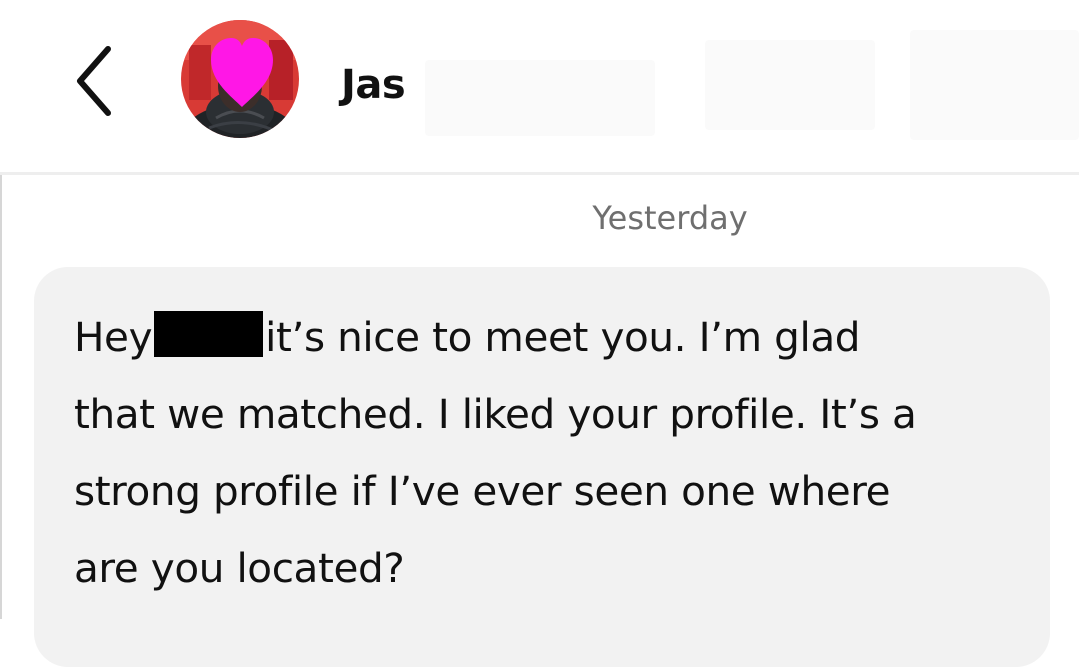 The height and width of the screenshot is (667, 1079). I want to click on redaction-box, so click(209, 334).